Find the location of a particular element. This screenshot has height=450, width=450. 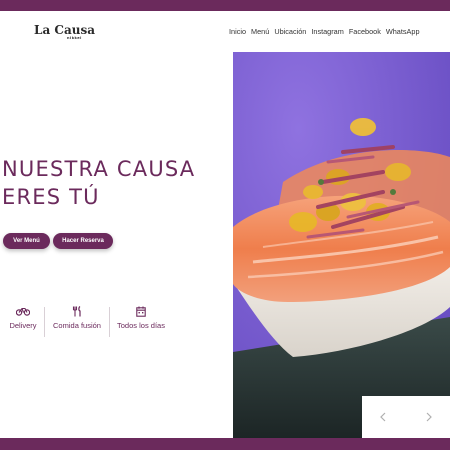

slider-next-button is located at coordinates (429, 417).